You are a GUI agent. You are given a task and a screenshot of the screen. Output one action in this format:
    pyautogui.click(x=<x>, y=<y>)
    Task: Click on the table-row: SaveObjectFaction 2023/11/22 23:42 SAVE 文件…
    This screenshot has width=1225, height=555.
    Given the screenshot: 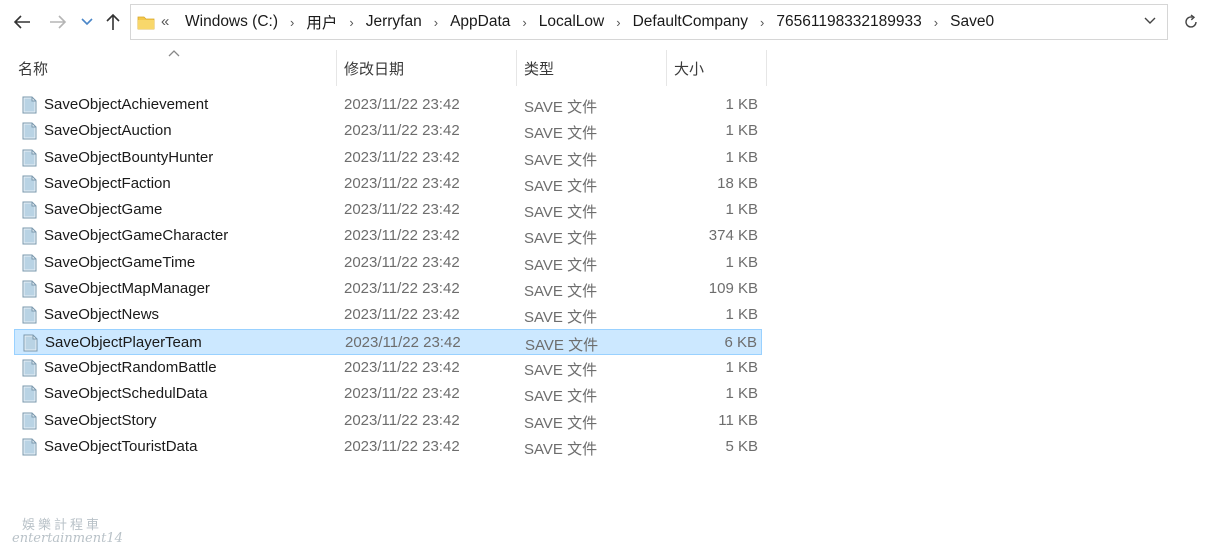 What is the action you would take?
    pyautogui.click(x=388, y=184)
    